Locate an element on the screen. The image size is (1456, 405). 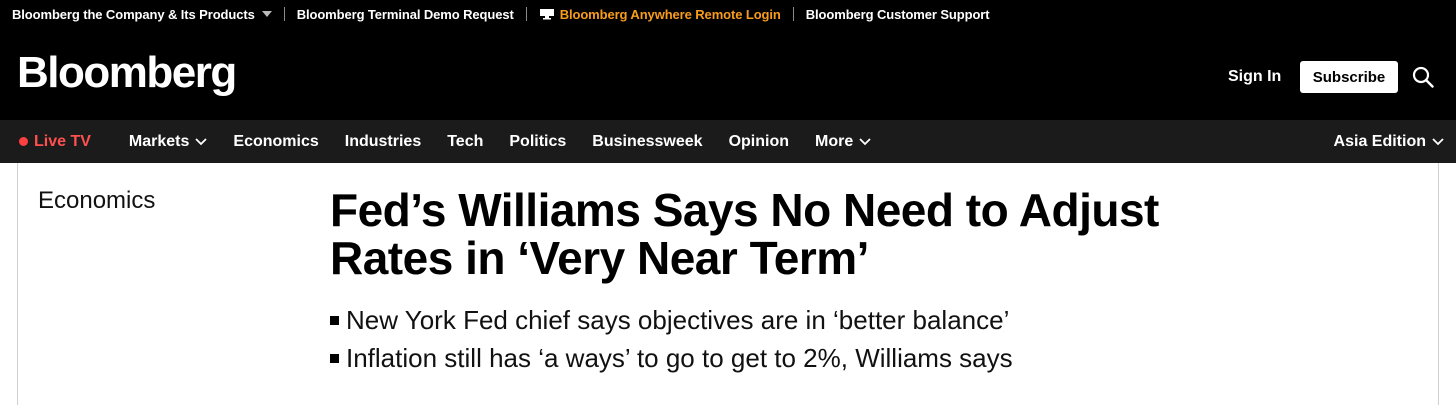
nav-more-label: More is located at coordinates (834, 141).